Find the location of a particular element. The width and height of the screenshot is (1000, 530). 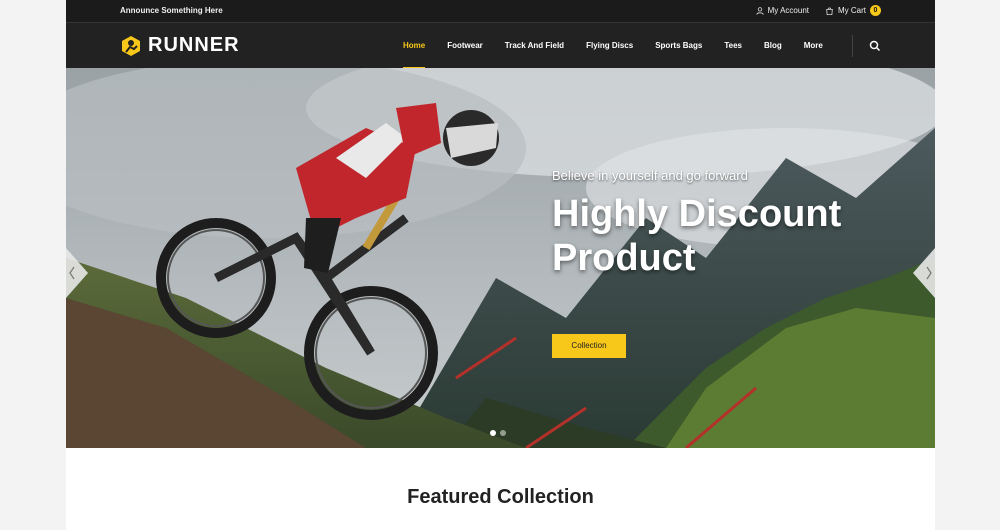

my-account-label: My Account is located at coordinates (788, 10).